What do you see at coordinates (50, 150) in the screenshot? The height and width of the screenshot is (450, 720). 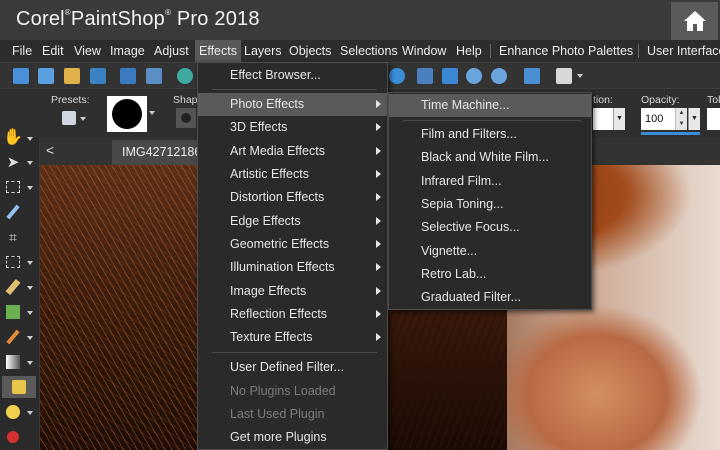 I see `chevron-left-icon: <` at bounding box center [50, 150].